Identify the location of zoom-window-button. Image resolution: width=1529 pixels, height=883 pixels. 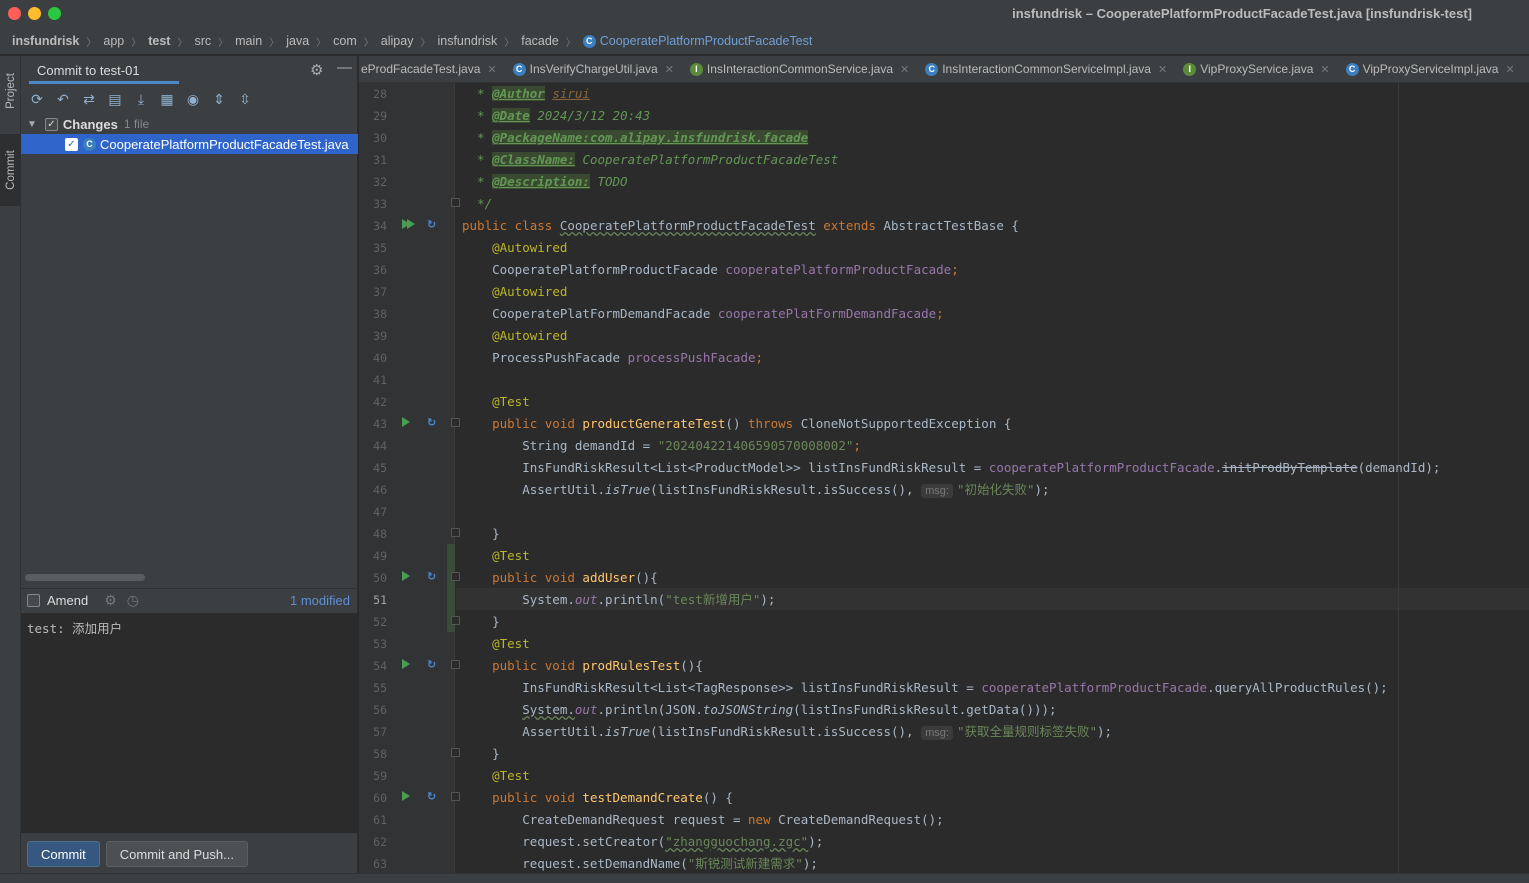
(54, 13).